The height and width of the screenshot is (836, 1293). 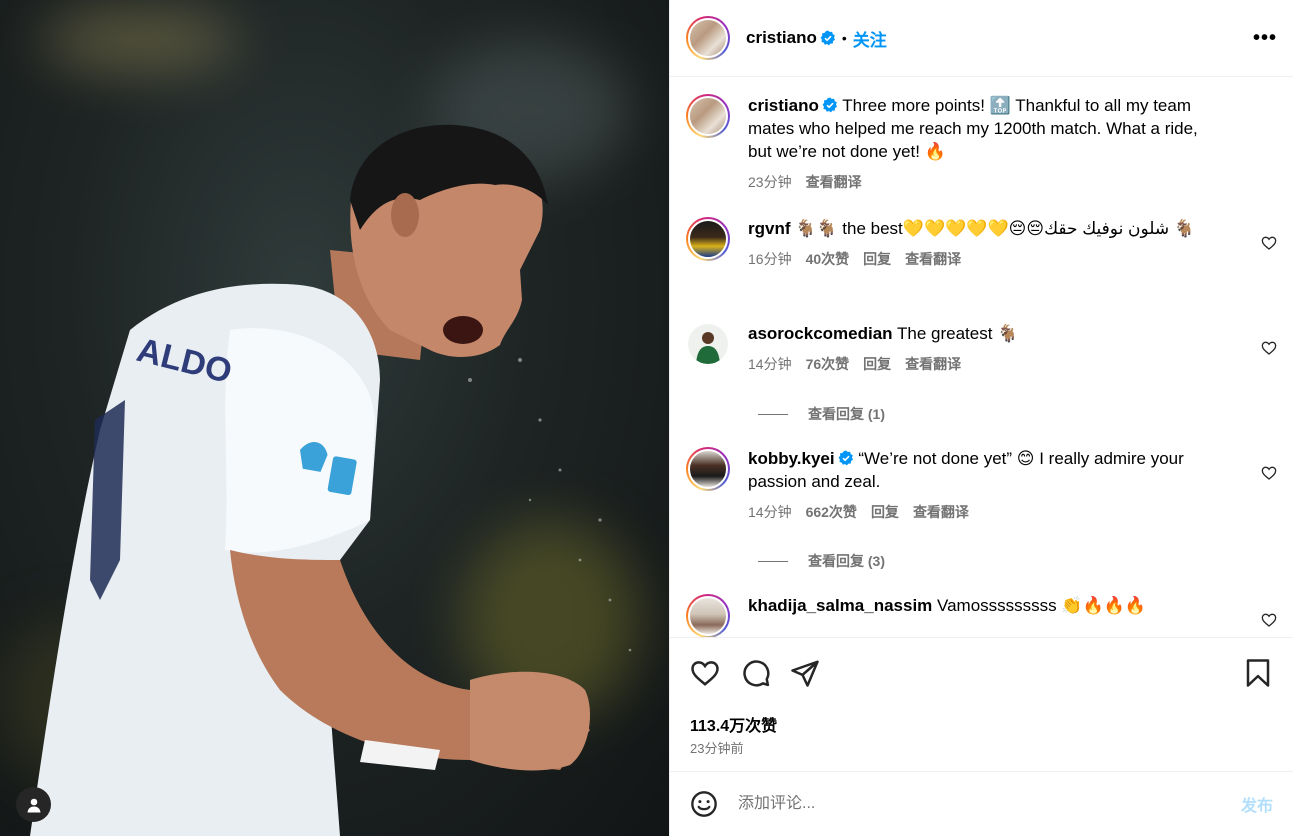 What do you see at coordinates (770, 259) in the screenshot?
I see `comment-time: 16分钟` at bounding box center [770, 259].